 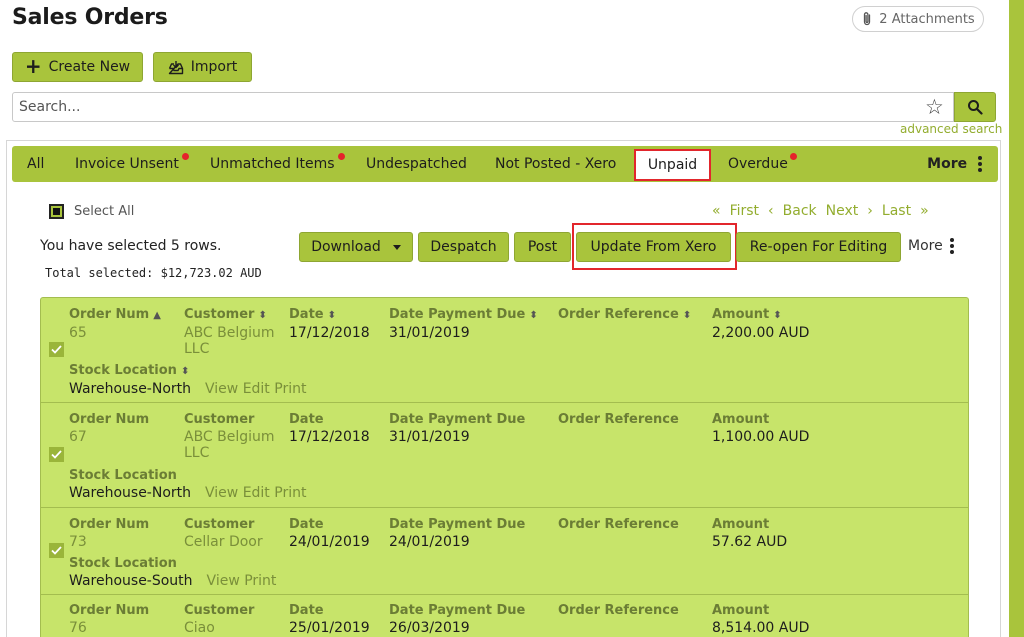 What do you see at coordinates (457, 533) in the screenshot?
I see `due-cell: Date Payment Due 24/01/2019` at bounding box center [457, 533].